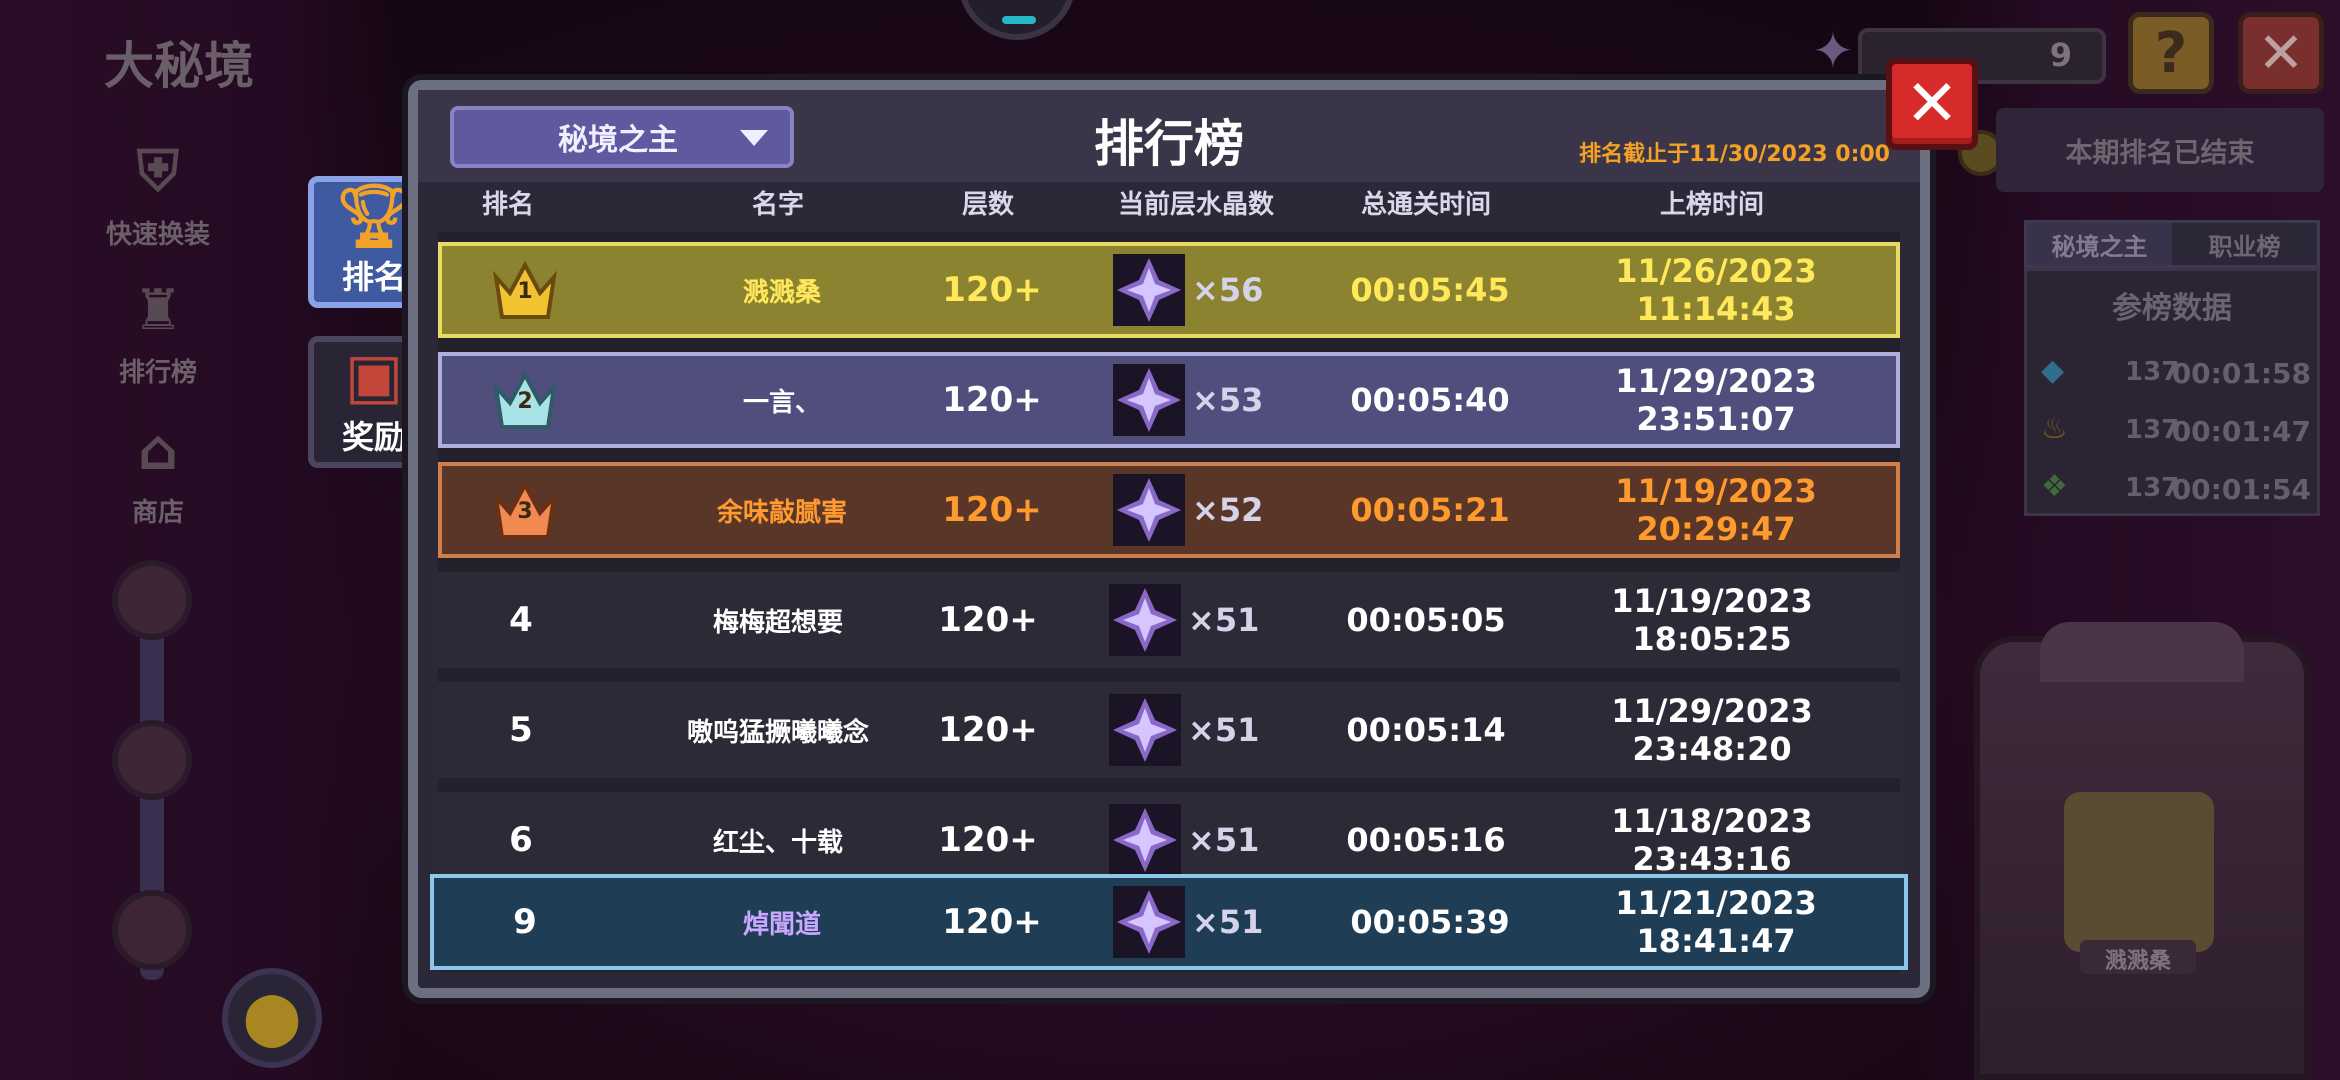 Image resolution: width=2340 pixels, height=1080 pixels. Describe the element at coordinates (2054, 428) in the screenshot. I see `orange-flame-icon: ♨` at that location.